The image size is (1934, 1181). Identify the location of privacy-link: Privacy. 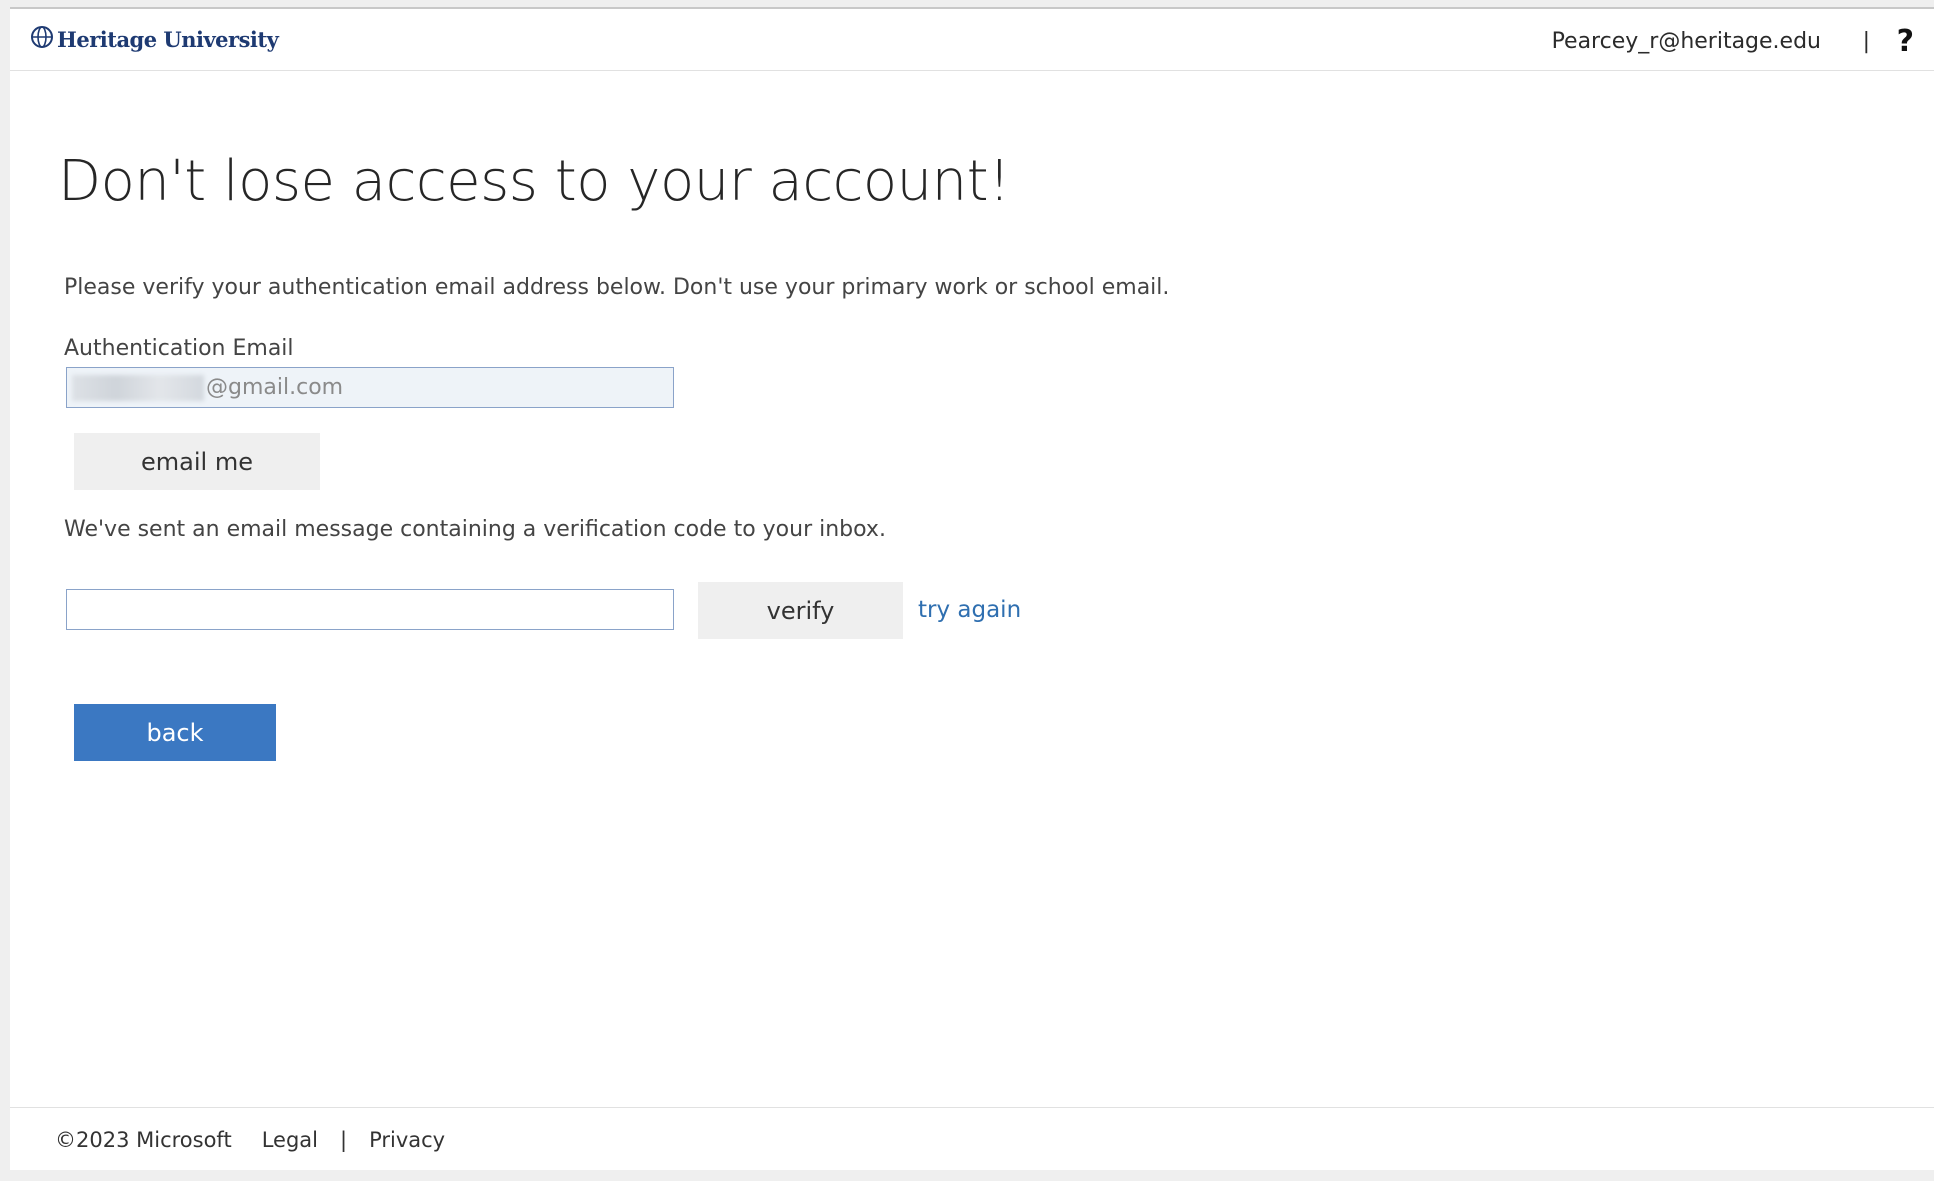
(407, 1140).